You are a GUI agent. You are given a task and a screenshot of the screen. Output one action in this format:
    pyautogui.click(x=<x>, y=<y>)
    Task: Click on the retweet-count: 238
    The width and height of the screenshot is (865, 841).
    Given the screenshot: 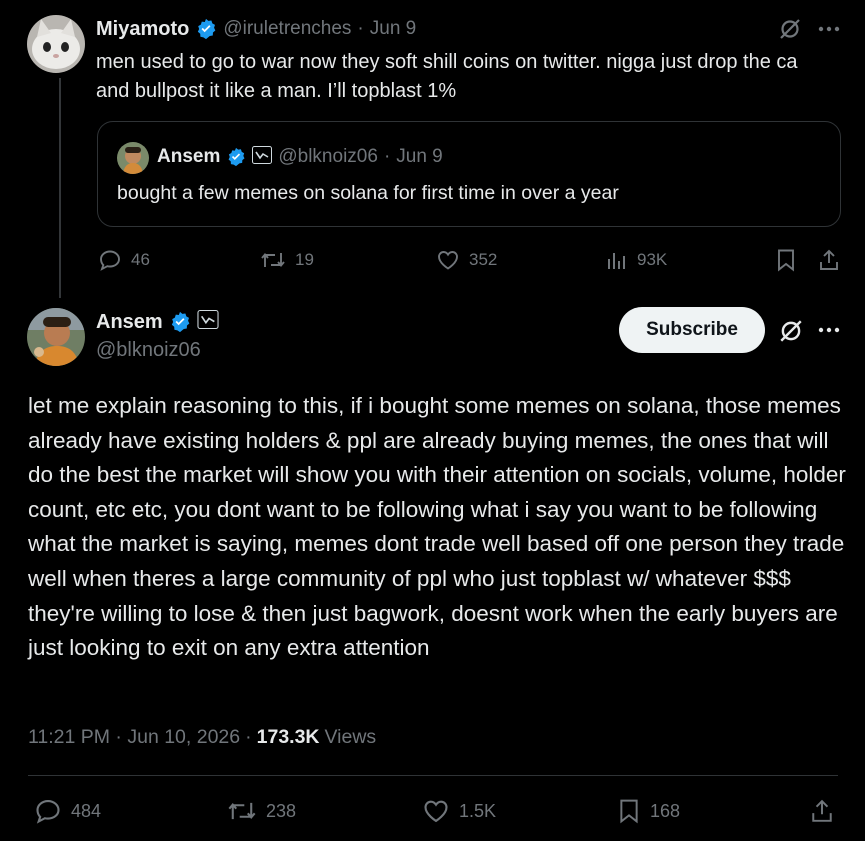 What is the action you would take?
    pyautogui.click(x=281, y=810)
    